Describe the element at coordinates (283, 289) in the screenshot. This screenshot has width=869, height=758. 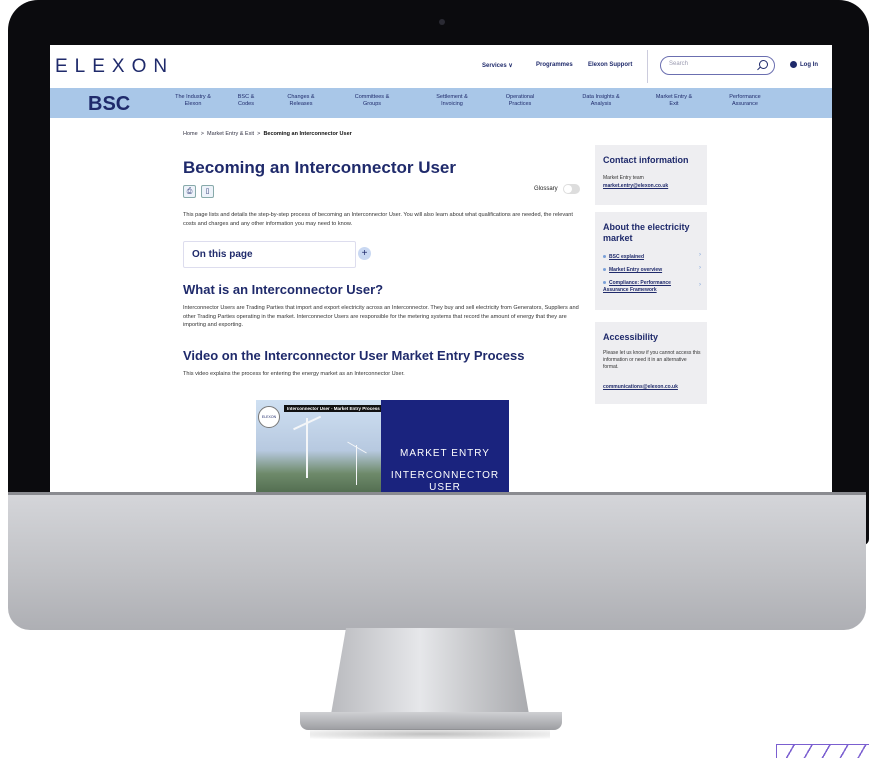
I see `section-heading-what: What is an Interconnector User?` at that location.